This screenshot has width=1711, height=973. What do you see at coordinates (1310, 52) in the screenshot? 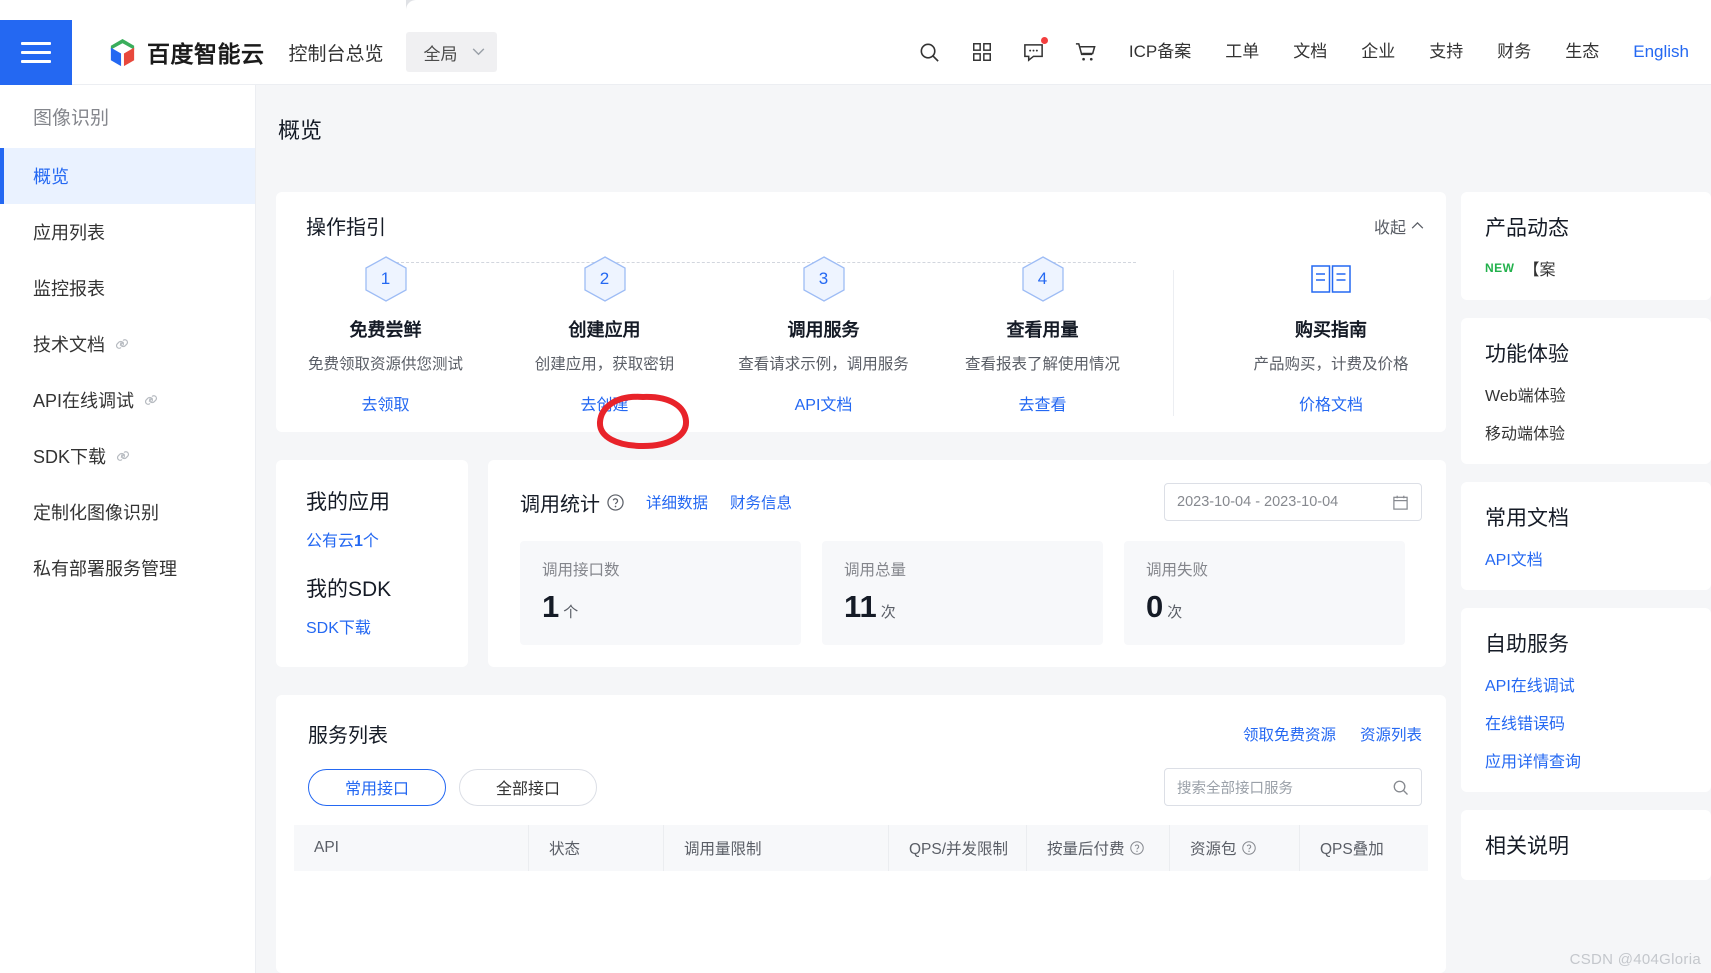
I see `nav-item-docs: 文档` at bounding box center [1310, 52].